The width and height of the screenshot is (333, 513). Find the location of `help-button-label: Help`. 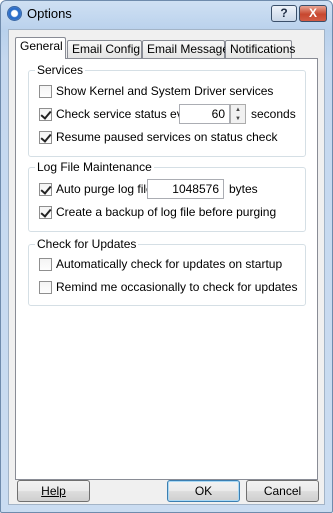

help-button-label: Help is located at coordinates (53, 491).